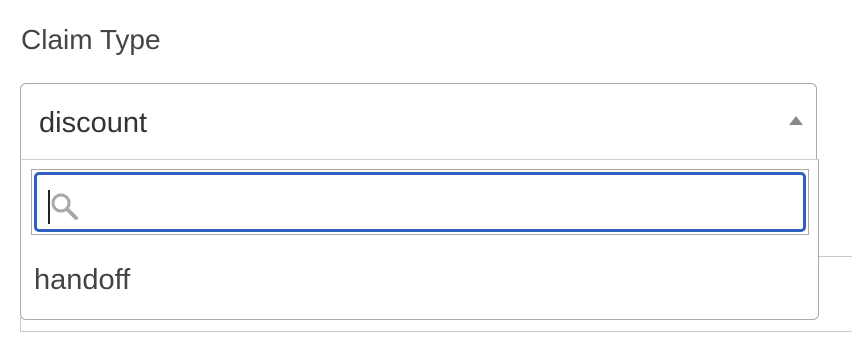  I want to click on selected-value: discount, so click(93, 123).